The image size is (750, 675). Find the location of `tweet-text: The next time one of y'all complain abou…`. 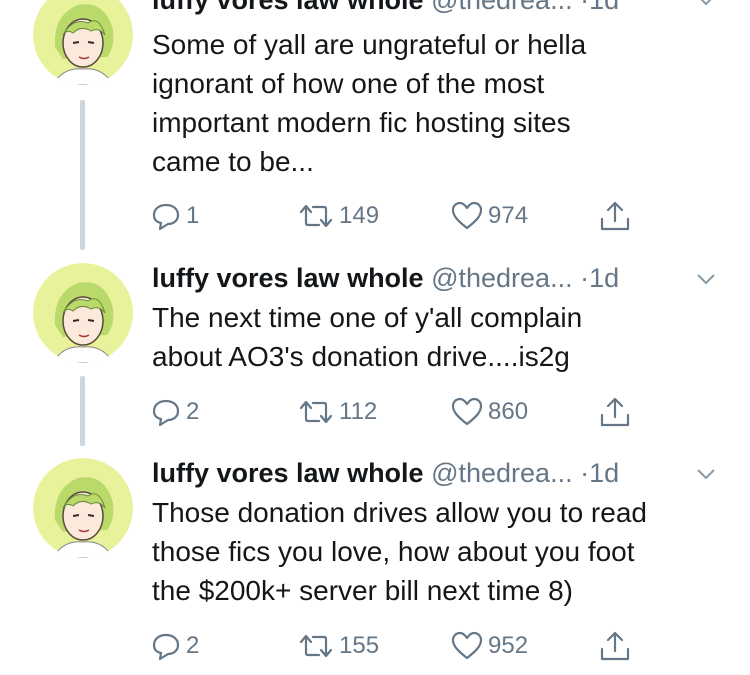

tweet-text: The next time one of y'all complain abou… is located at coordinates (367, 337).